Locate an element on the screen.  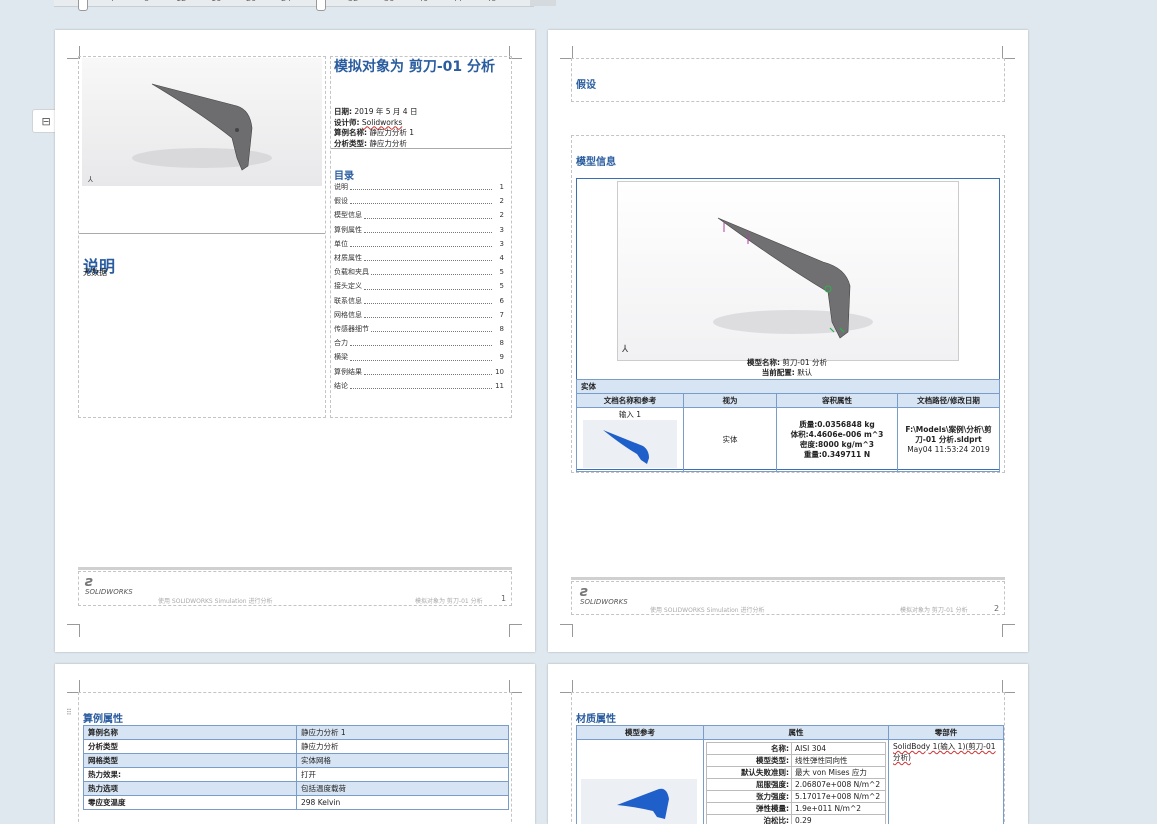
ruler-mark: 32 is located at coordinates (353, 1).